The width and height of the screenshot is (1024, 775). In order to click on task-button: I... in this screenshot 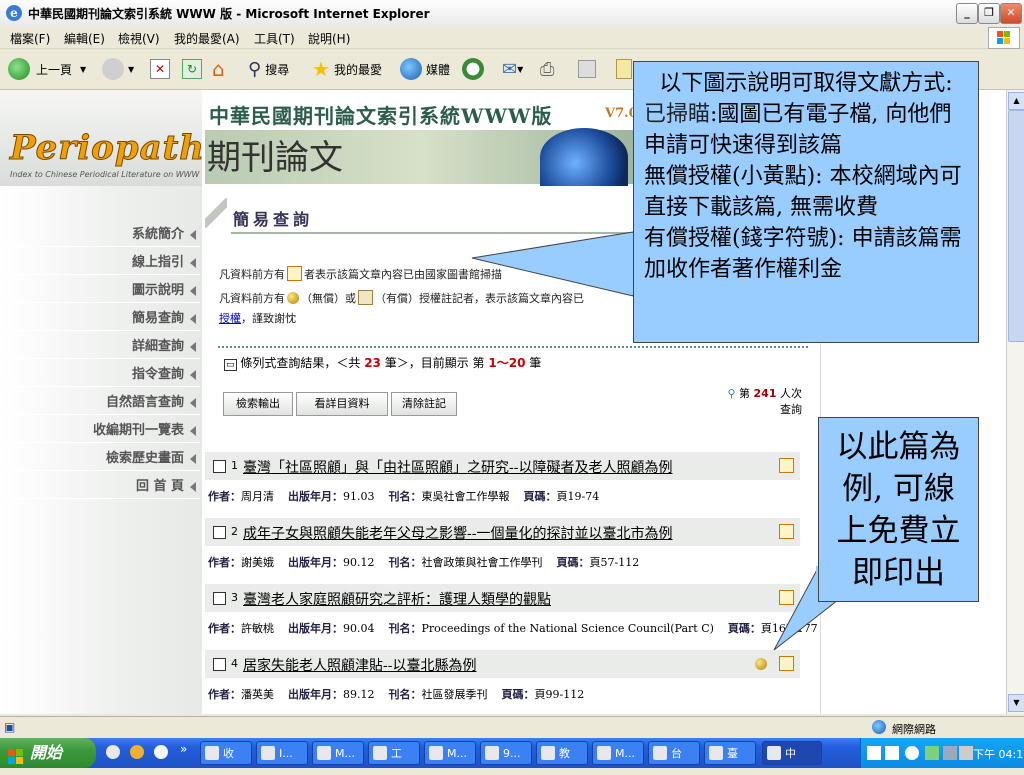, I will do `click(282, 753)`.